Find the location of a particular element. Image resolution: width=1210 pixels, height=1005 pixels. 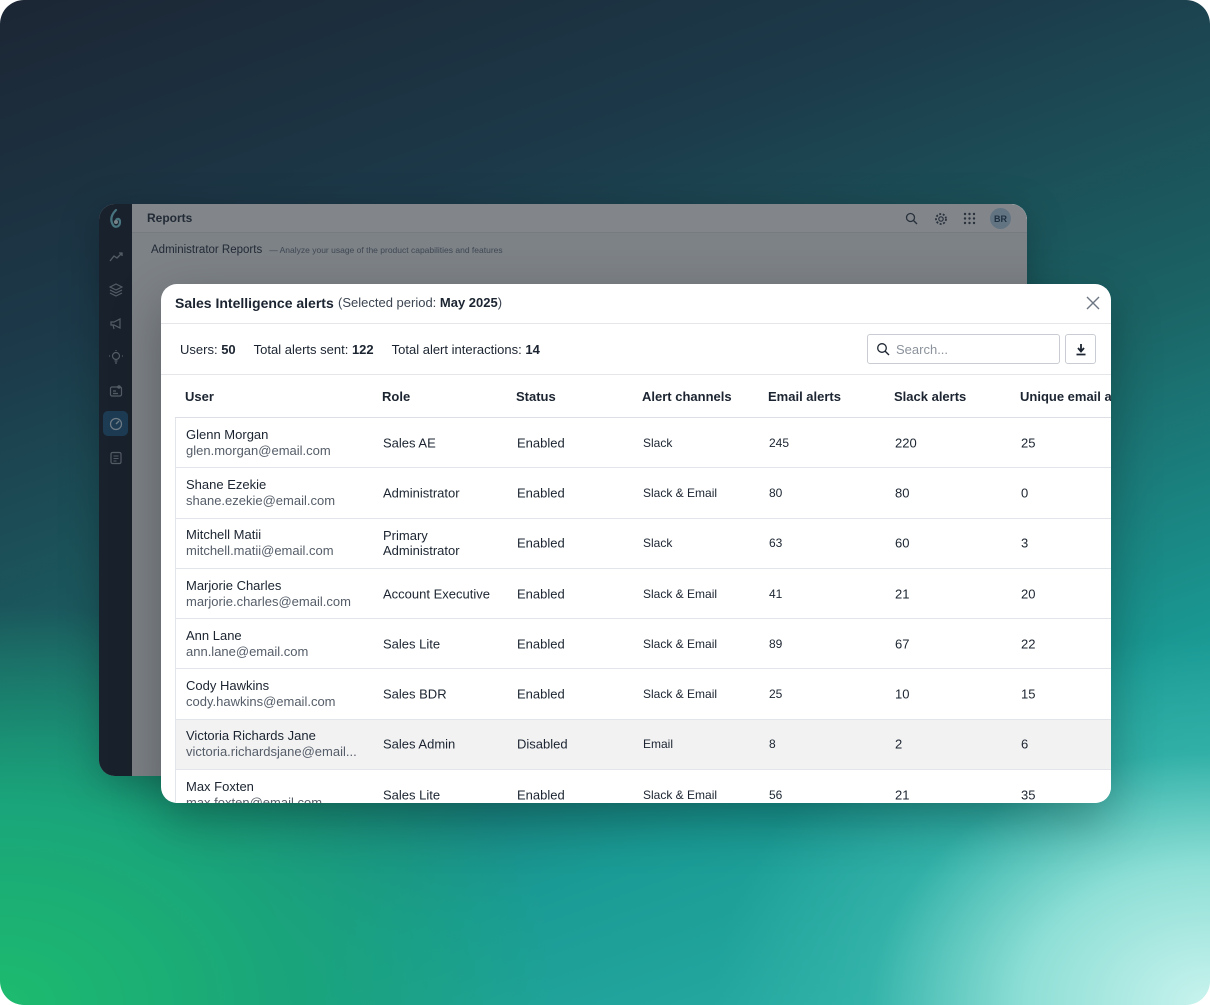

selected-period: (Selected period: May 2025) is located at coordinates (420, 302).